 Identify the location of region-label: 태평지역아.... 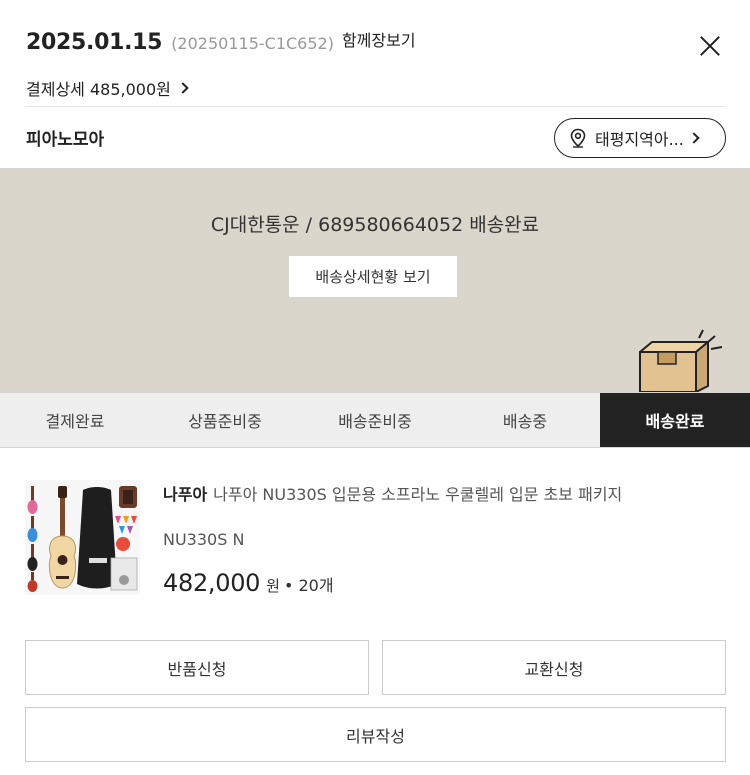
(639, 139).